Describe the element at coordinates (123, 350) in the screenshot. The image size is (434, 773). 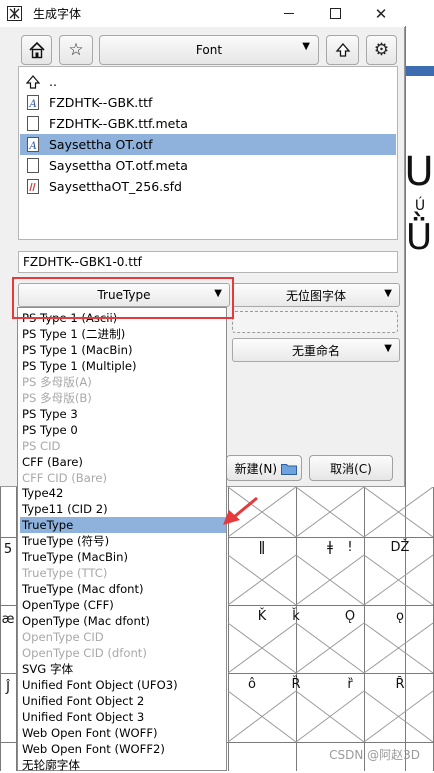
I see `format-option: PS Type 1 (MacBin)` at that location.